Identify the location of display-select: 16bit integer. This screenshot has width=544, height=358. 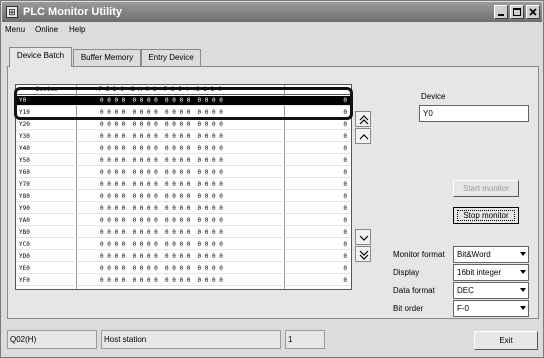
(491, 272).